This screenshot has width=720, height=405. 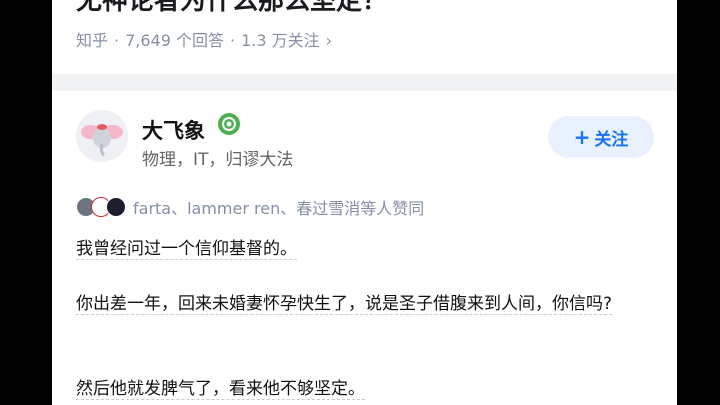 I want to click on question-meta: 知乎 · 7,649 个回答 · 1.3 万关注 ›, so click(x=204, y=39).